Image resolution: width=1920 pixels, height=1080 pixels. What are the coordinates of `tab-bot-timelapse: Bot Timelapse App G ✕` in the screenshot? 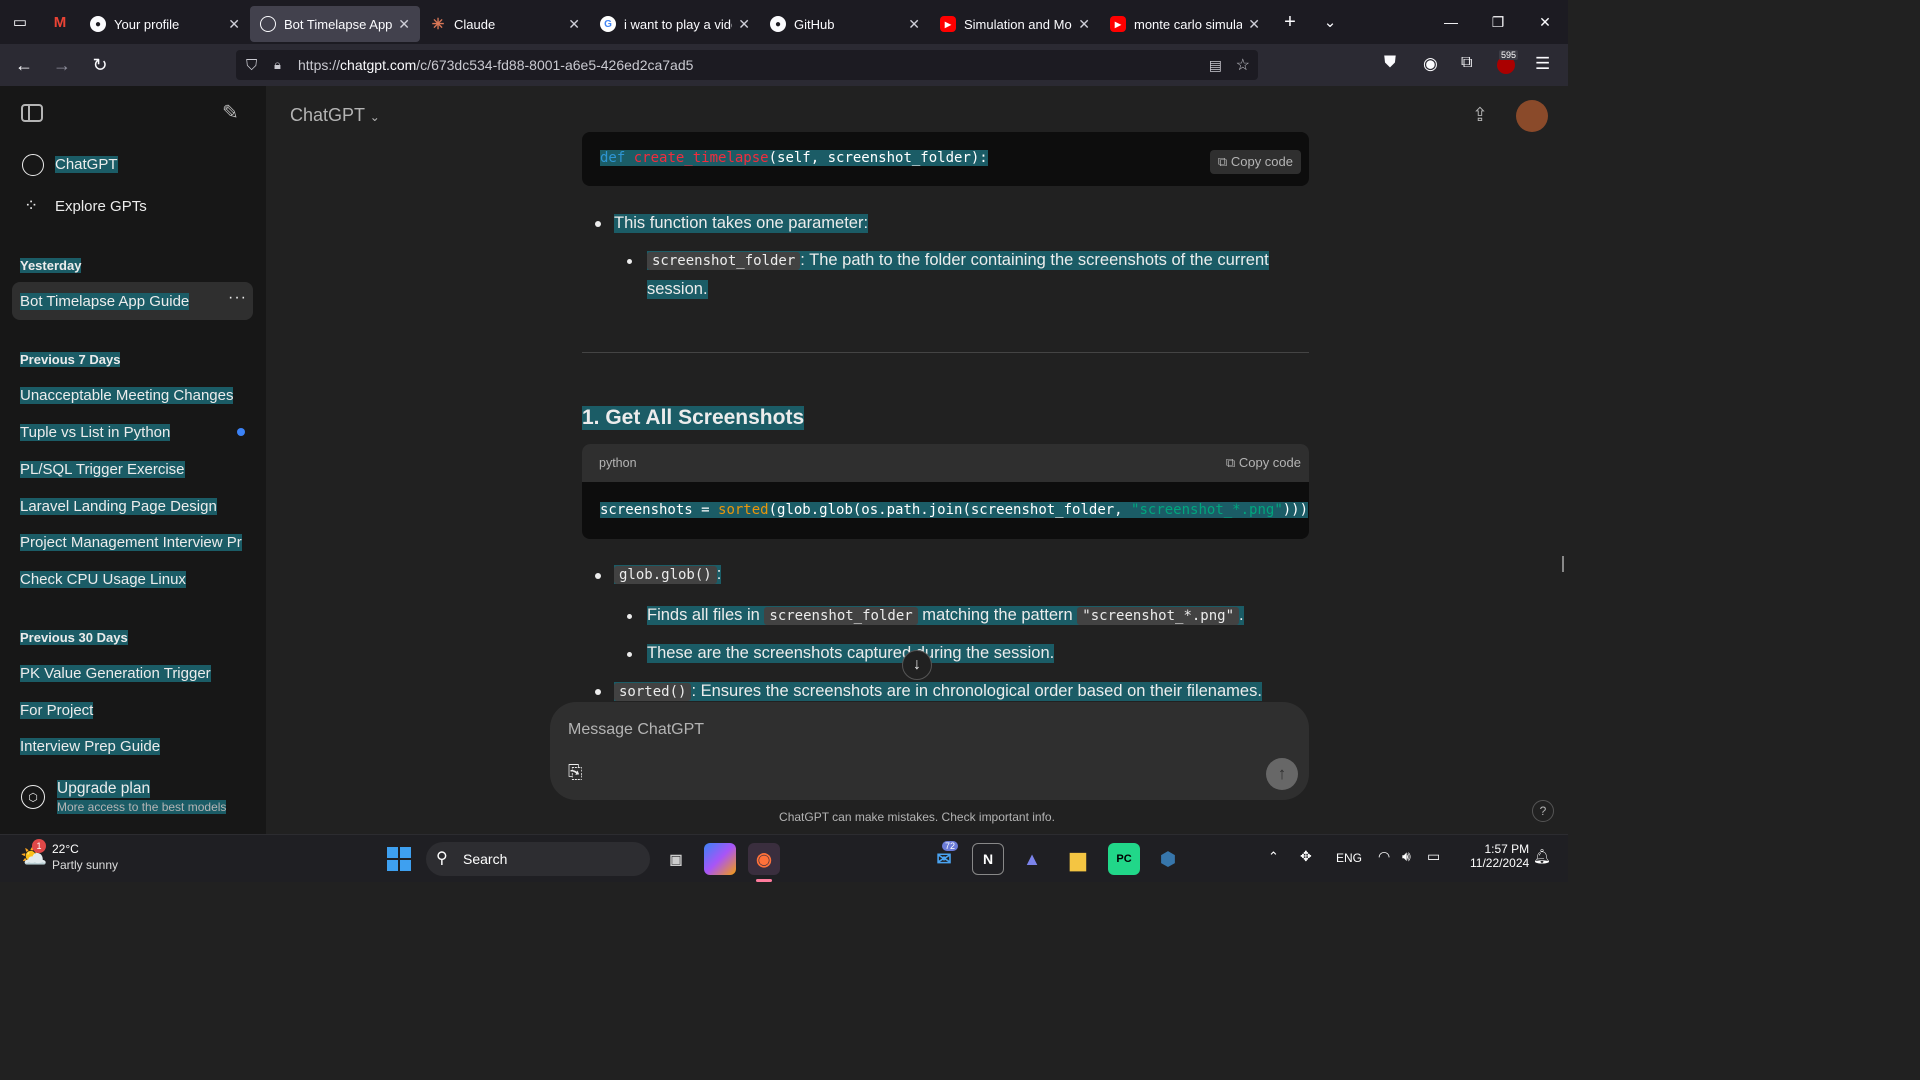 It's located at (335, 24).